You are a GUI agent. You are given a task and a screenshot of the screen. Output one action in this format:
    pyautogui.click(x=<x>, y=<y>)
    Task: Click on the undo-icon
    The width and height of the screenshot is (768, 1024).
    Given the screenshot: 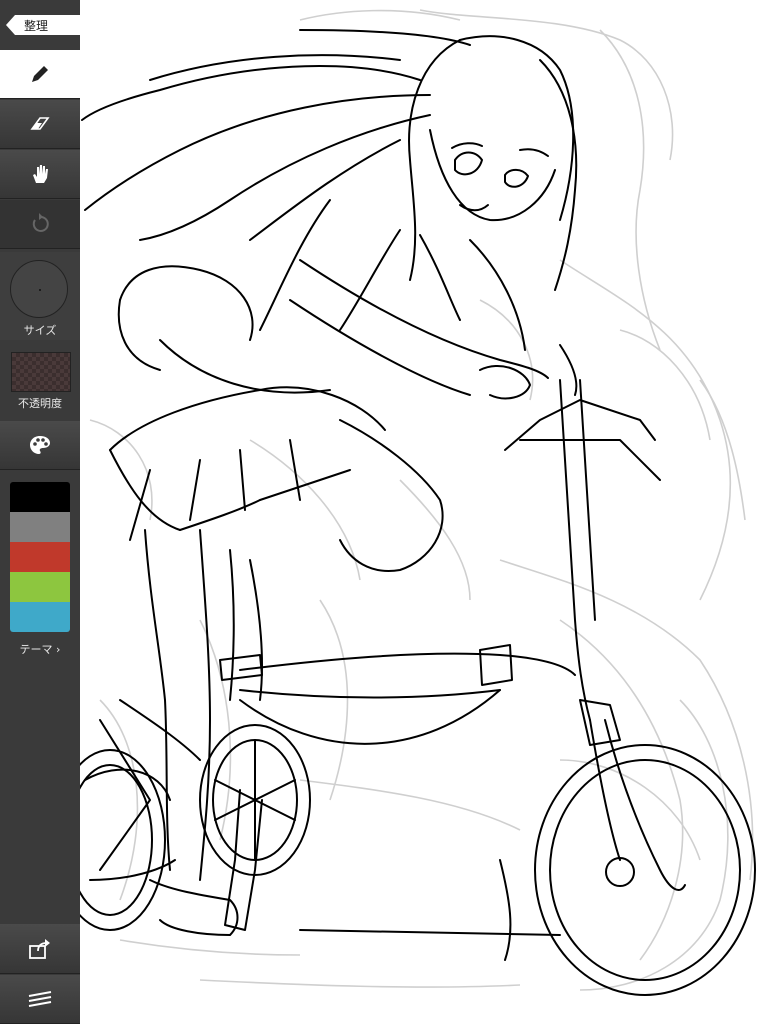 What is the action you would take?
    pyautogui.click(x=40, y=222)
    